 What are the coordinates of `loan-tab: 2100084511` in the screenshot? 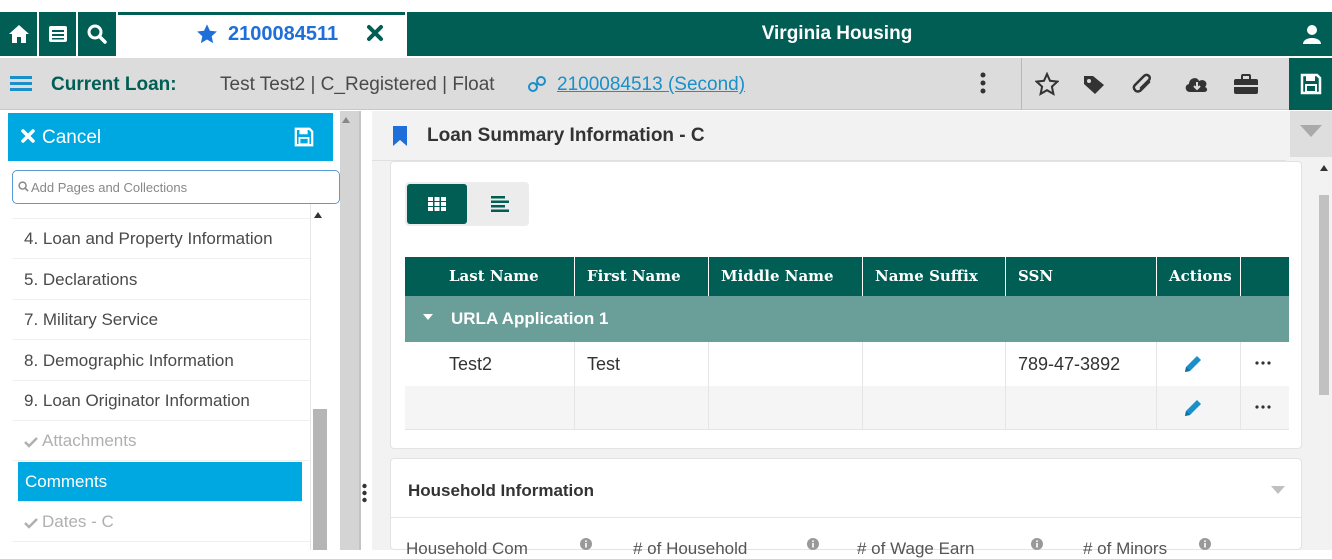 It's located at (261, 34).